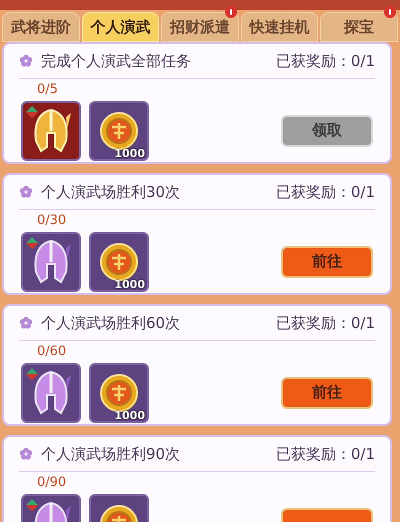  What do you see at coordinates (47, 89) in the screenshot?
I see `completion-count: 0/5` at bounding box center [47, 89].